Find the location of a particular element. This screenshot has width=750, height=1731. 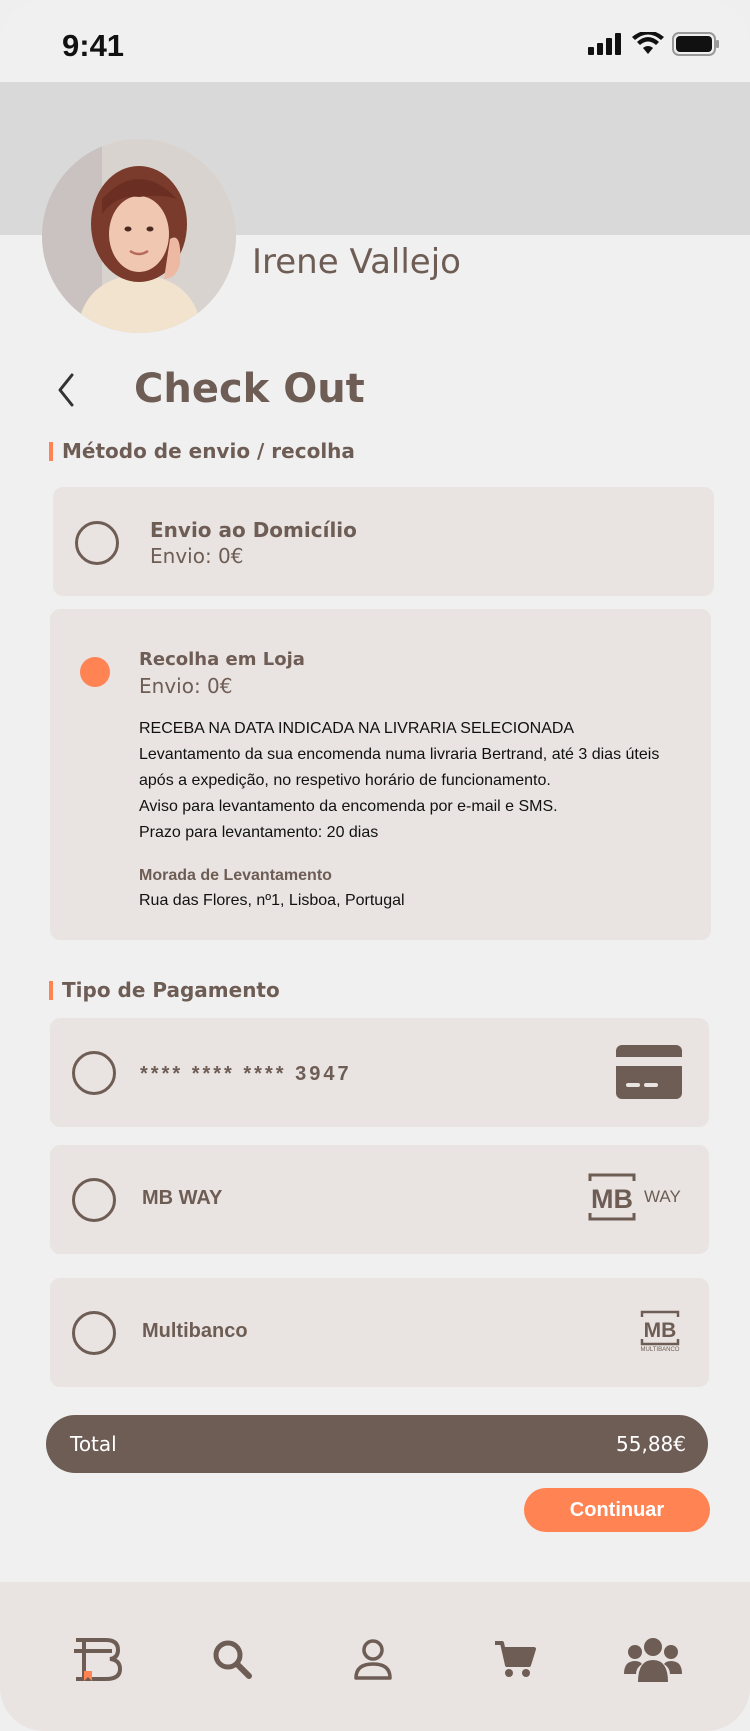

shipping-section-title: Método de envio / recolha is located at coordinates (202, 451).